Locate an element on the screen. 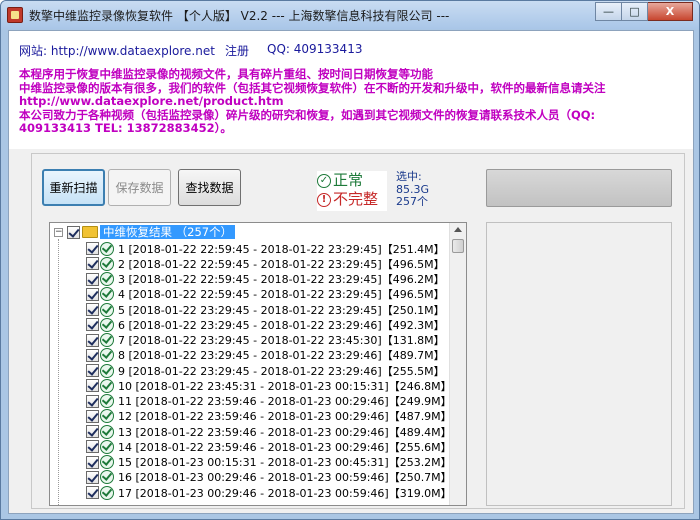 The image size is (700, 520). register-link: 注册 is located at coordinates (237, 50).